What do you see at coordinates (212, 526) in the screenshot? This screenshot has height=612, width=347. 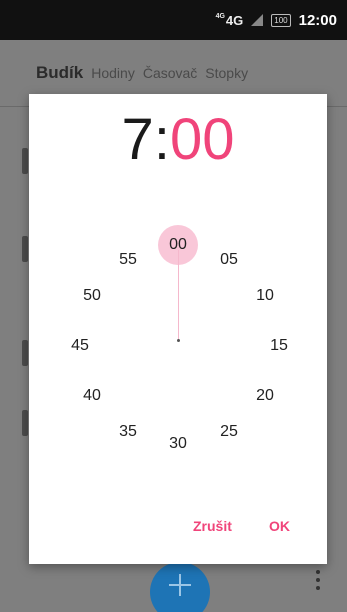 I see `cancel-button: Zrušit` at bounding box center [212, 526].